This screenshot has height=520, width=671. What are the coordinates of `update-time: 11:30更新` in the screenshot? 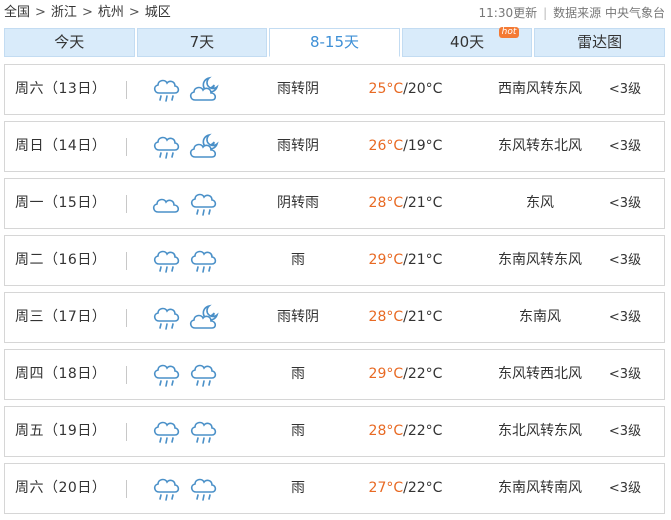 It's located at (508, 13).